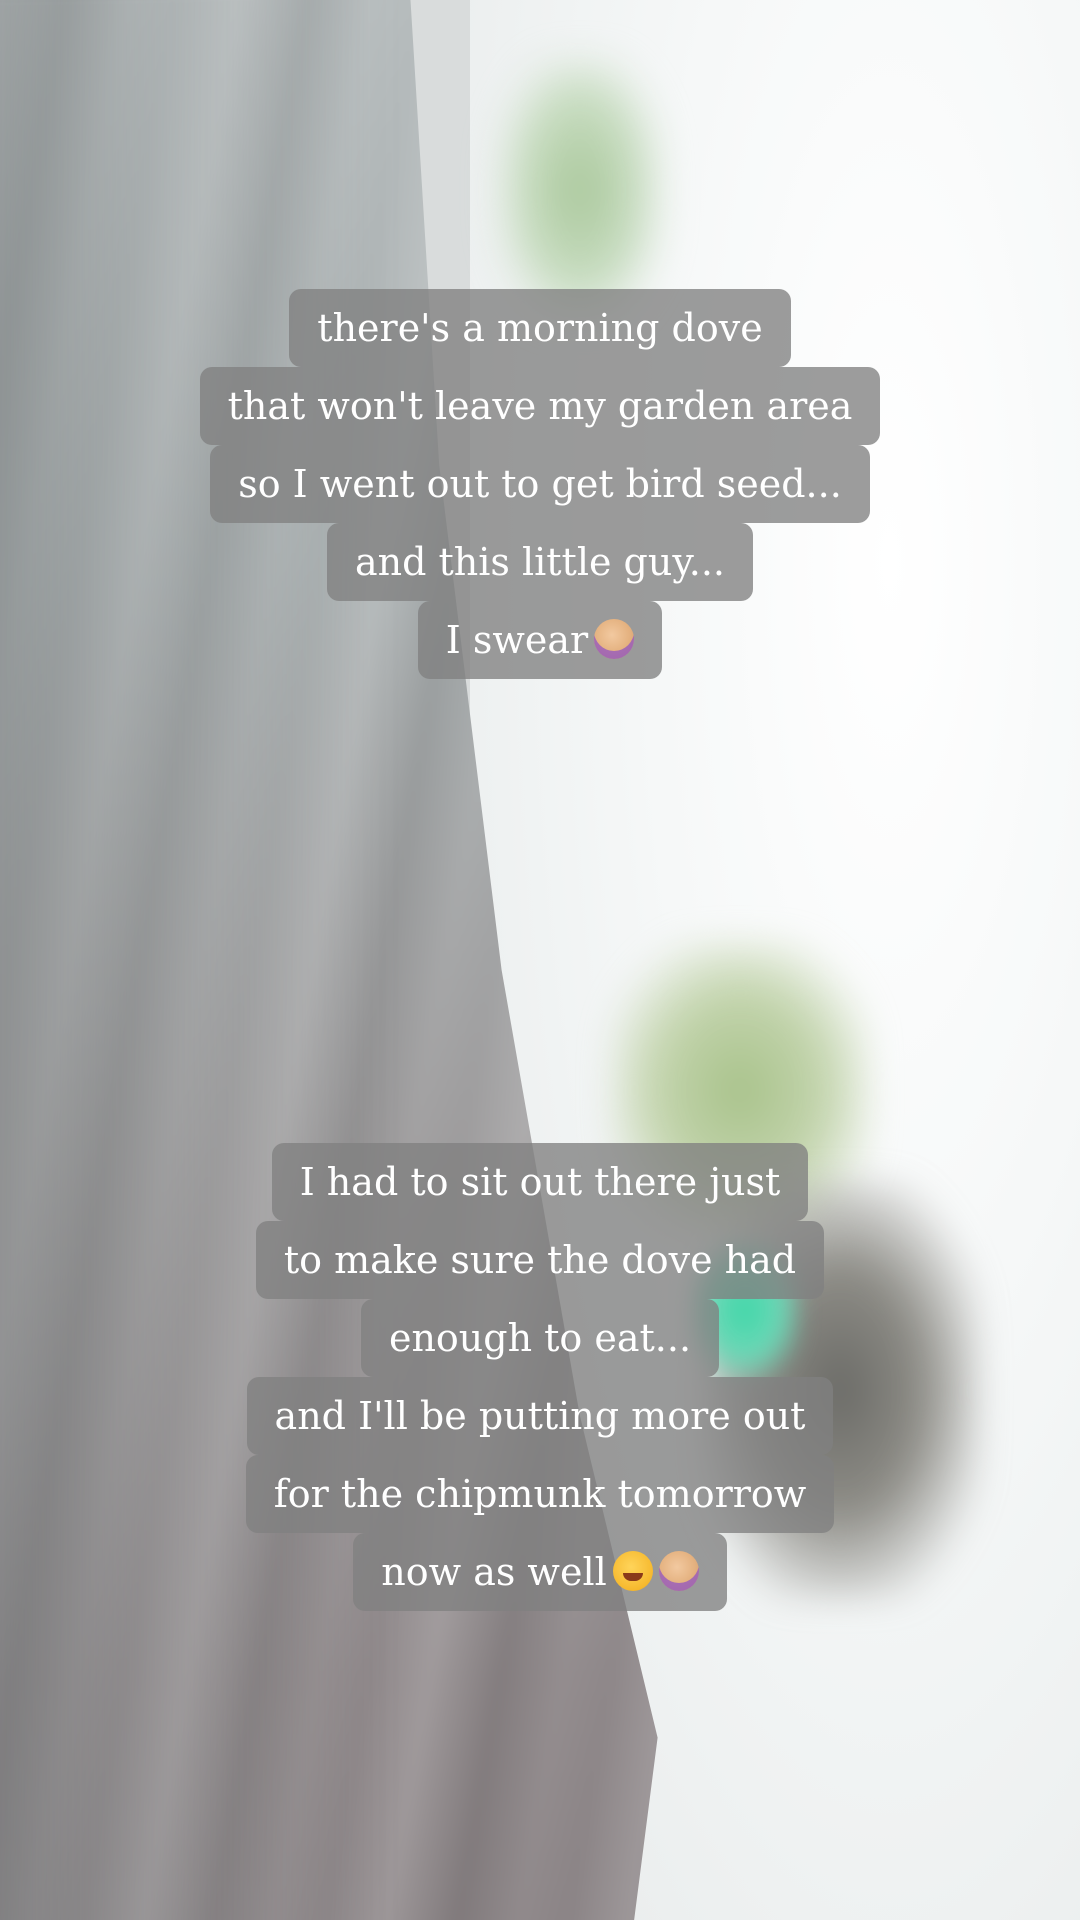 Image resolution: width=1080 pixels, height=1920 pixels. Describe the element at coordinates (540, 406) in the screenshot. I see `caption-line: that won't leave my garden area` at that location.